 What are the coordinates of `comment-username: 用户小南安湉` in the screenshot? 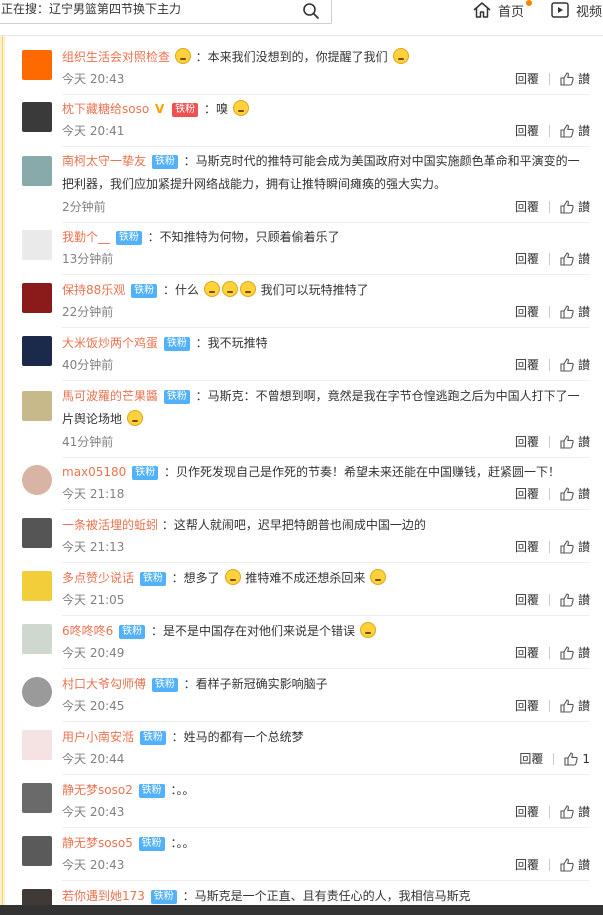 It's located at (98, 737).